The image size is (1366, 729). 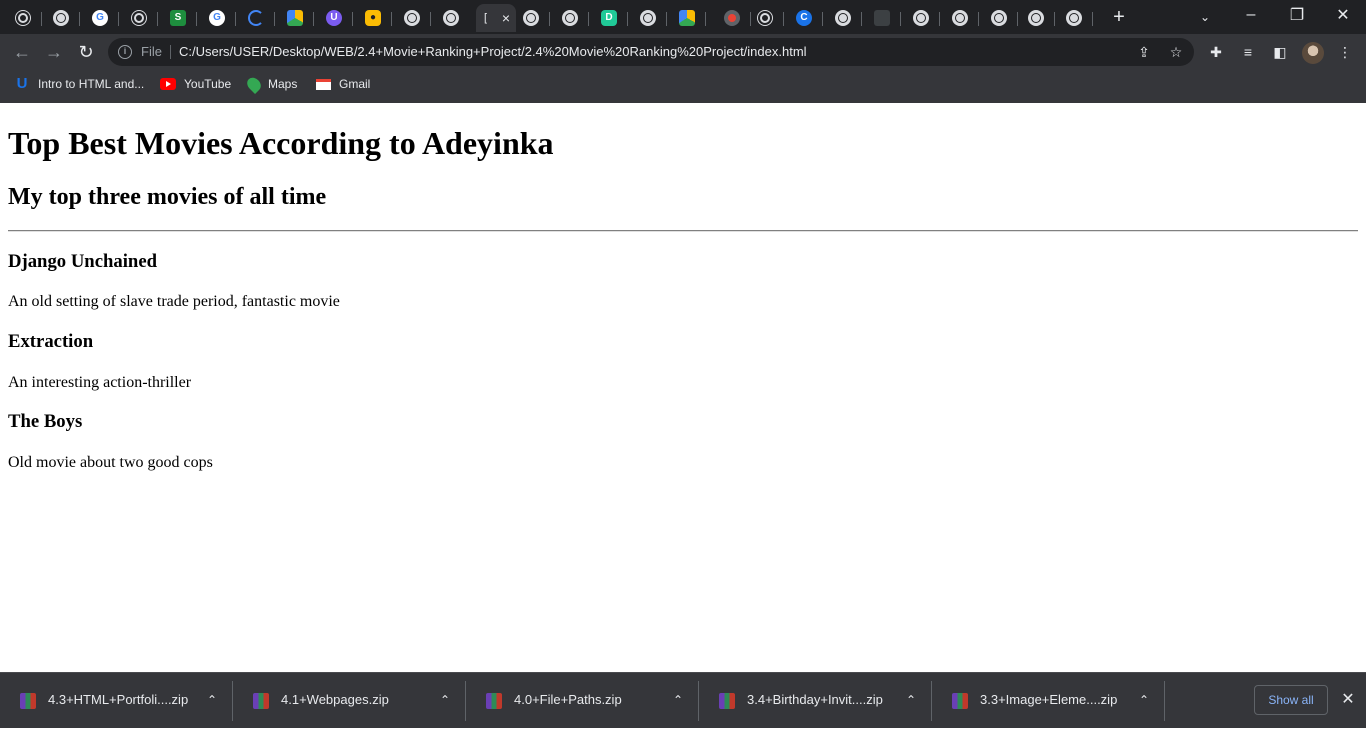 I want to click on window-close-button: ✕, so click(x=1343, y=15).